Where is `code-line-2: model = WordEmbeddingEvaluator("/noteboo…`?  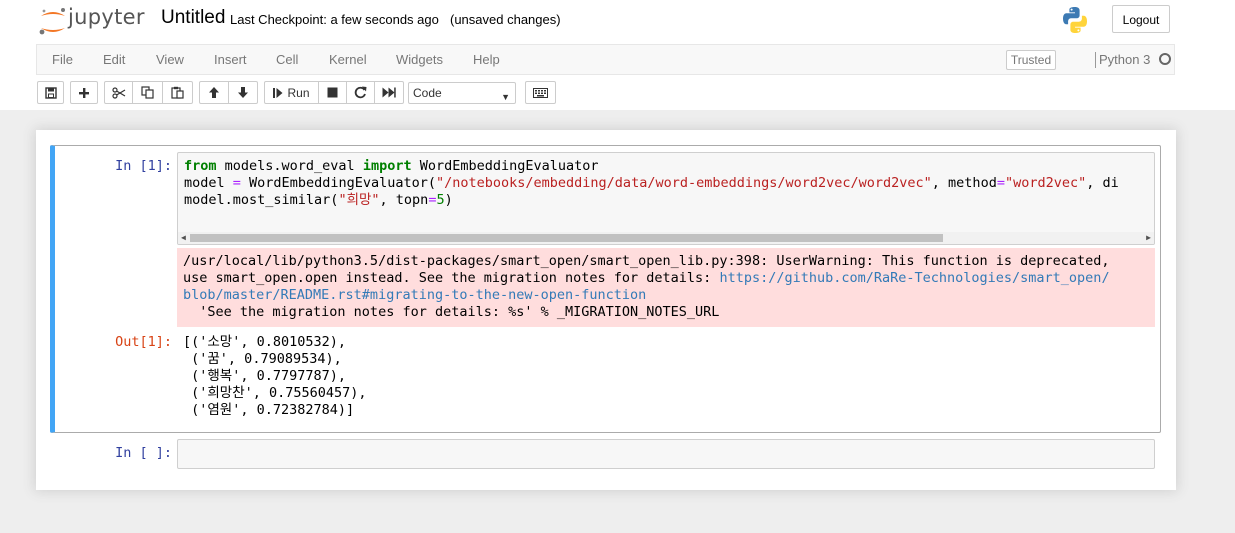
code-line-2: model = WordEmbeddingEvaluator("/noteboo… is located at coordinates (651, 183).